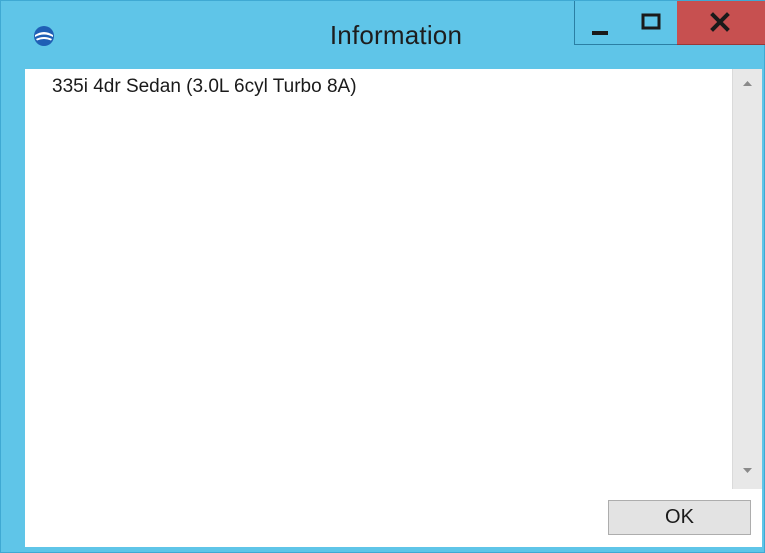 This screenshot has height=553, width=765. Describe the element at coordinates (747, 83) in the screenshot. I see `scroll-up-arrow-icon` at that location.